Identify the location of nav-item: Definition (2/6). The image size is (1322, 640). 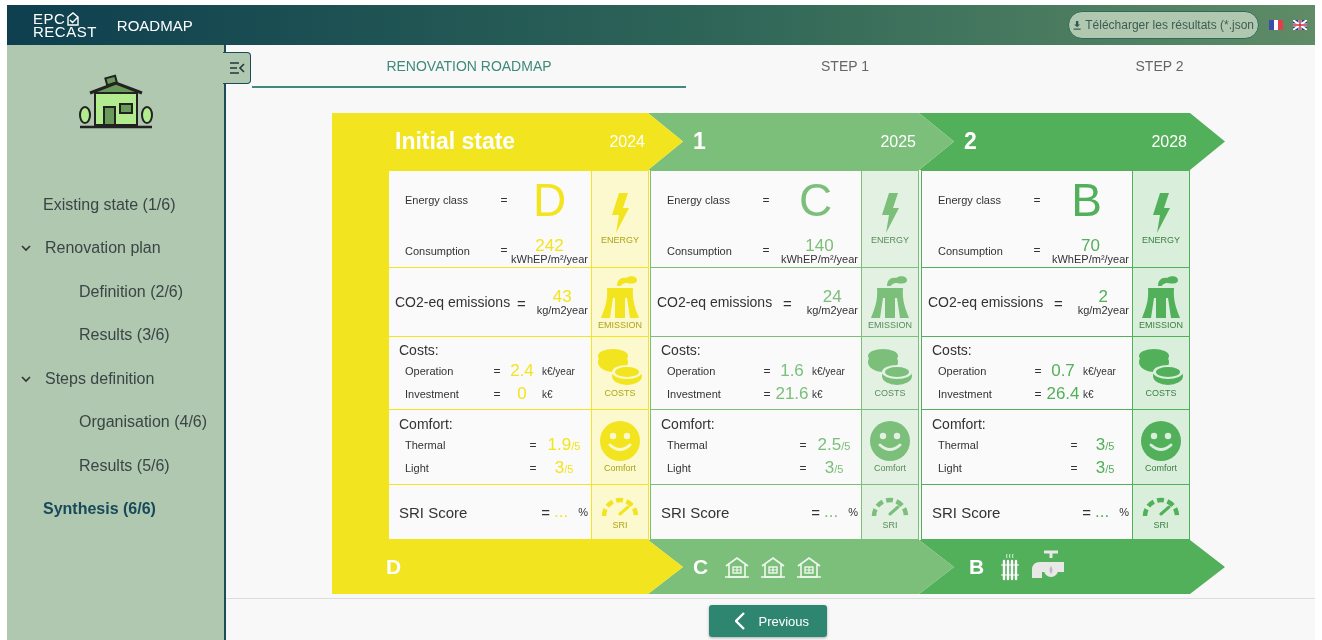
(115, 292).